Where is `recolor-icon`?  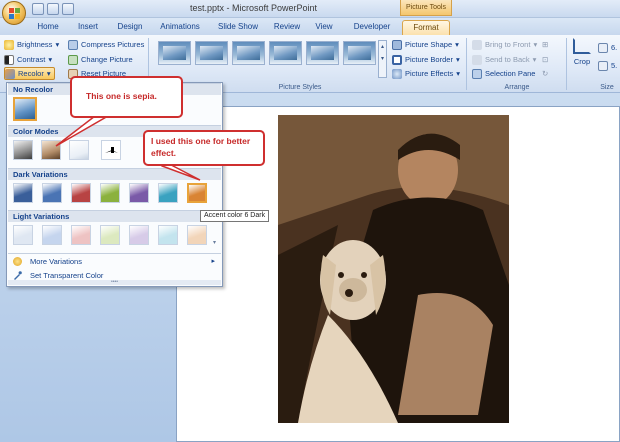 recolor-icon is located at coordinates (10, 73).